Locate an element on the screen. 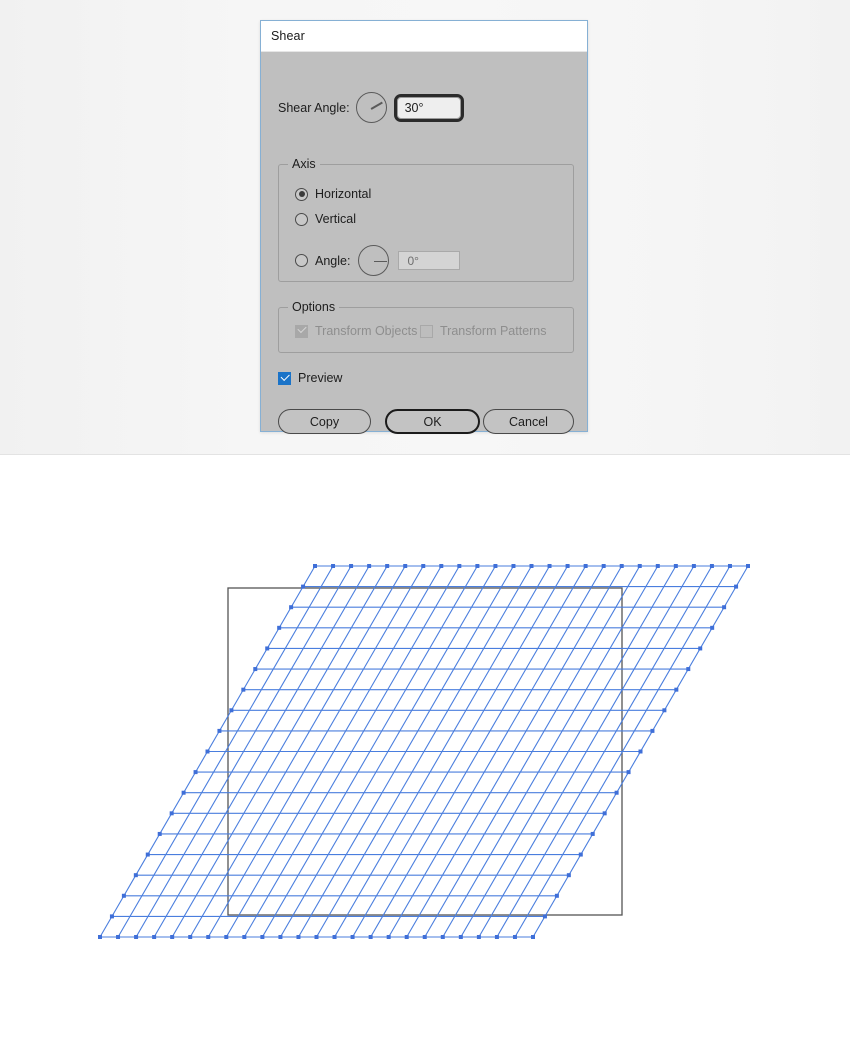 This screenshot has height=1051, width=850. checkbox-preview: Preview is located at coordinates (310, 378).